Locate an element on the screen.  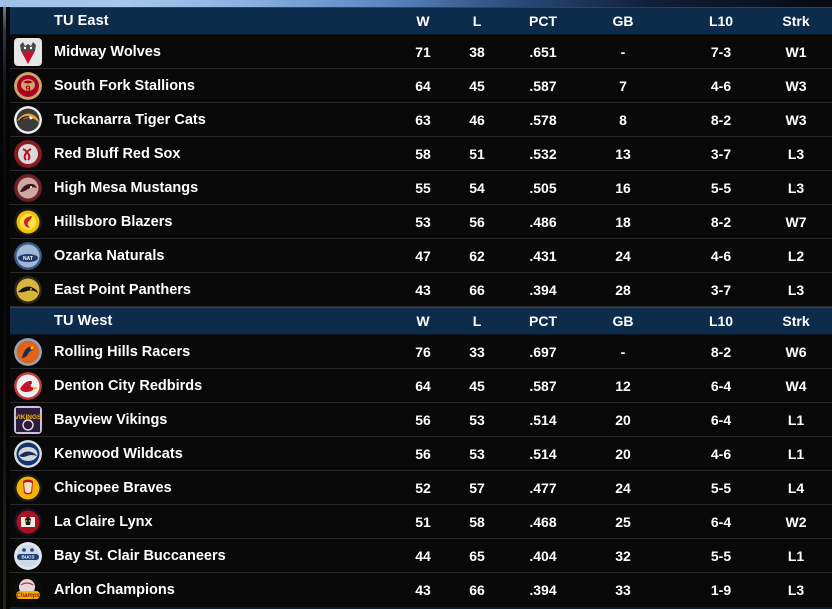
team-name: Hillsboro Blazers is located at coordinates (113, 222).